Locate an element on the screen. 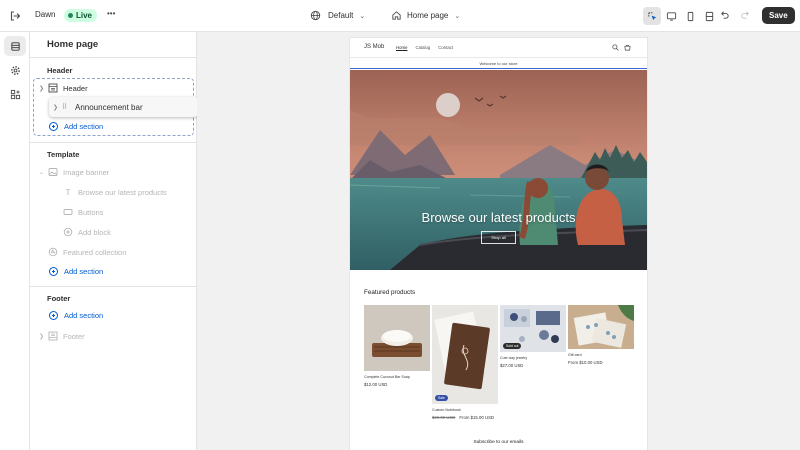 This screenshot has height=450, width=800. block-item-label: Browse our latest products is located at coordinates (122, 192).